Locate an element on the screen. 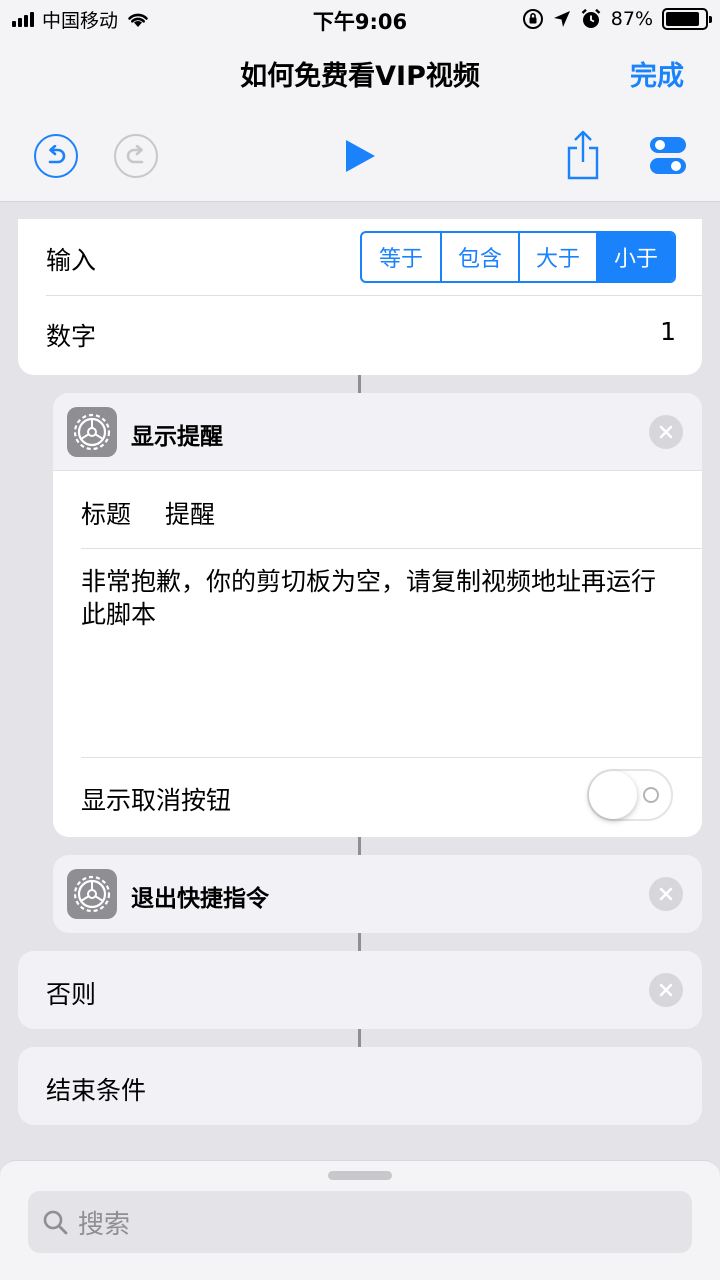 This screenshot has width=720, height=1280. battery-icon is located at coordinates (687, 19).